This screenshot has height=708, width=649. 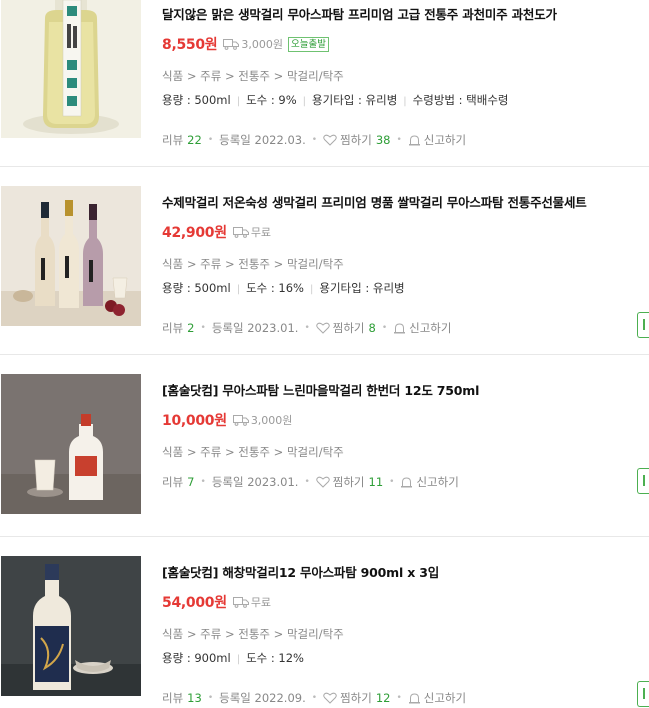 I want to click on spec-item: 도수 : 9%, so click(x=271, y=100).